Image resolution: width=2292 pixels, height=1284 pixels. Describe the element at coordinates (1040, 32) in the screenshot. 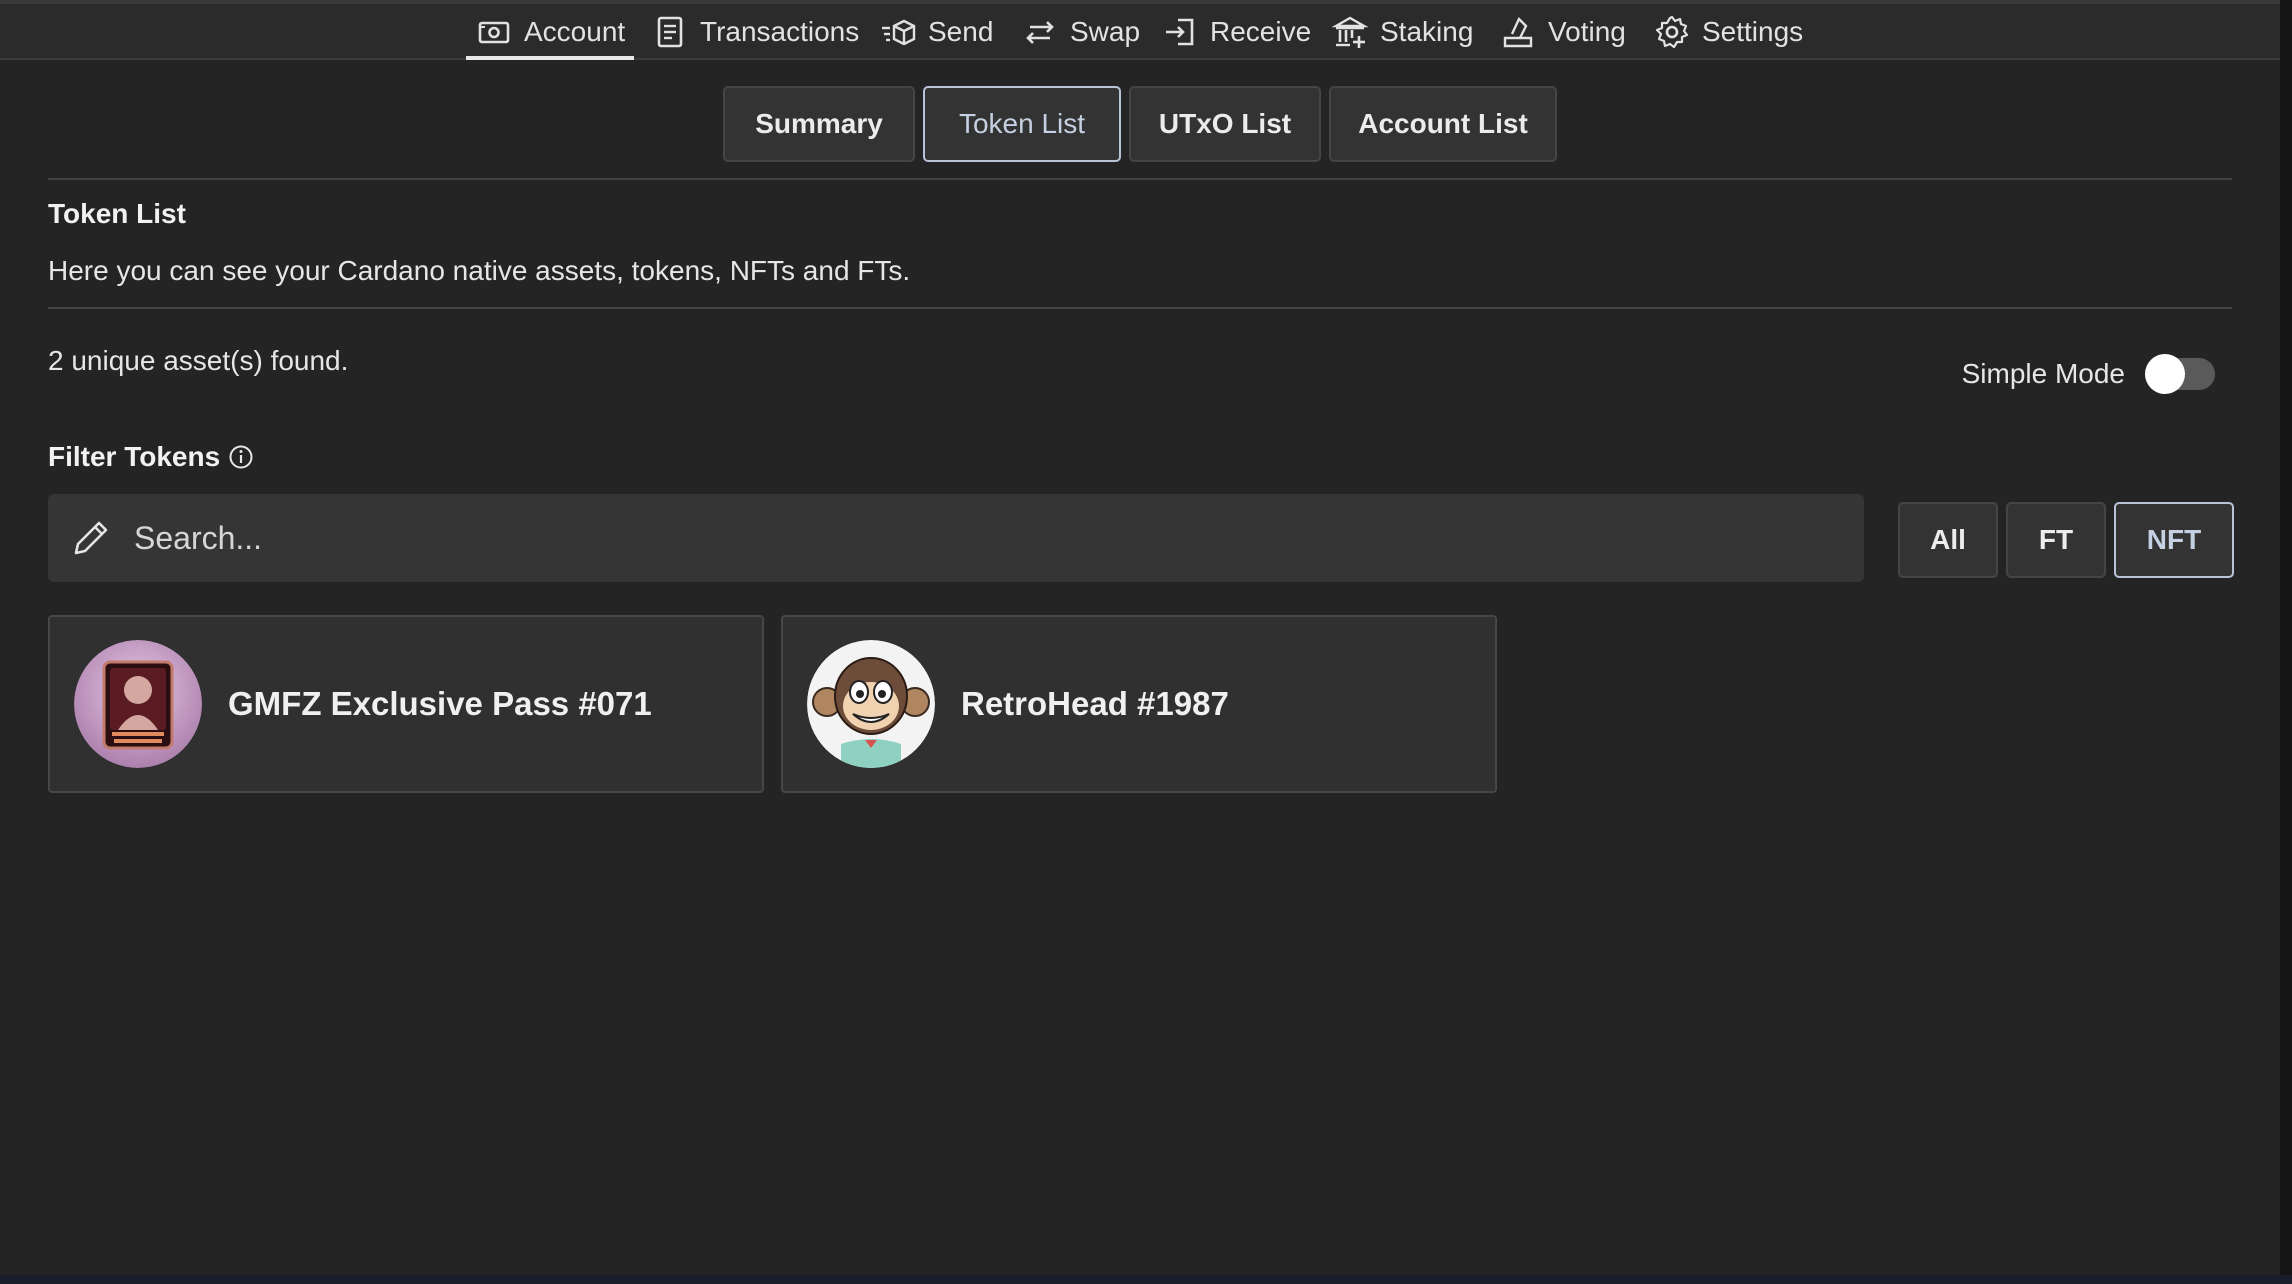

I see `swap-arrows-icon` at that location.